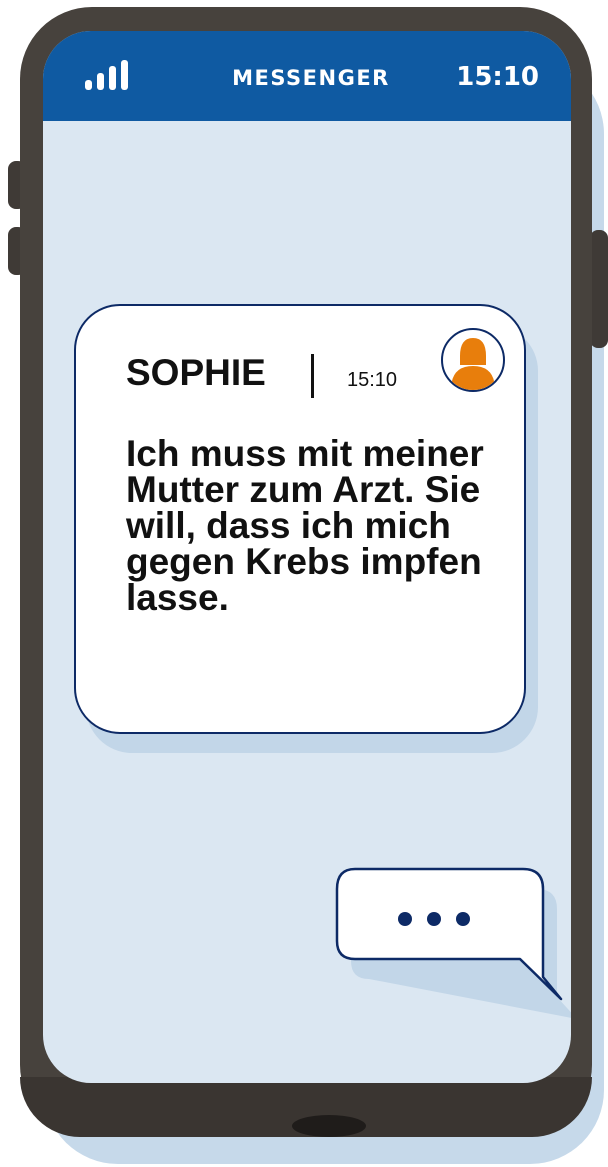 This screenshot has height=1167, width=608. I want to click on message-time: 15:10, so click(372, 380).